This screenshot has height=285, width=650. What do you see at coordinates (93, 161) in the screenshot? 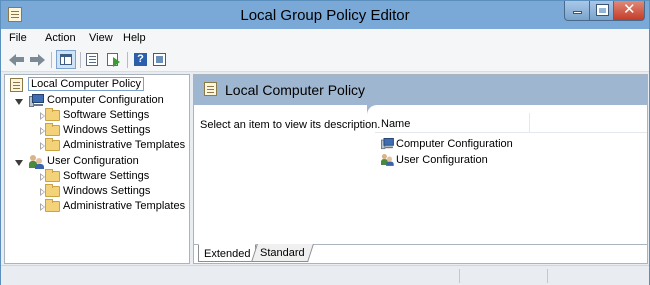
I see `tree-item-label: User Configuration` at bounding box center [93, 161].